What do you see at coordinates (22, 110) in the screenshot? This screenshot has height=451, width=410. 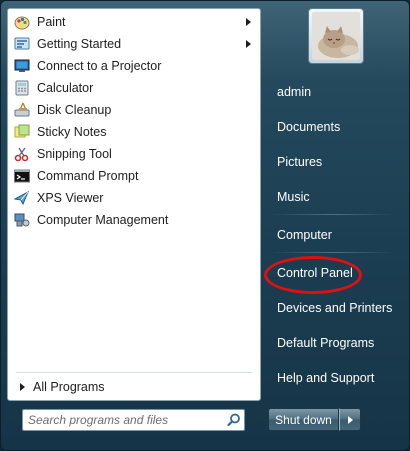 I see `disk-cleanup-icon` at bounding box center [22, 110].